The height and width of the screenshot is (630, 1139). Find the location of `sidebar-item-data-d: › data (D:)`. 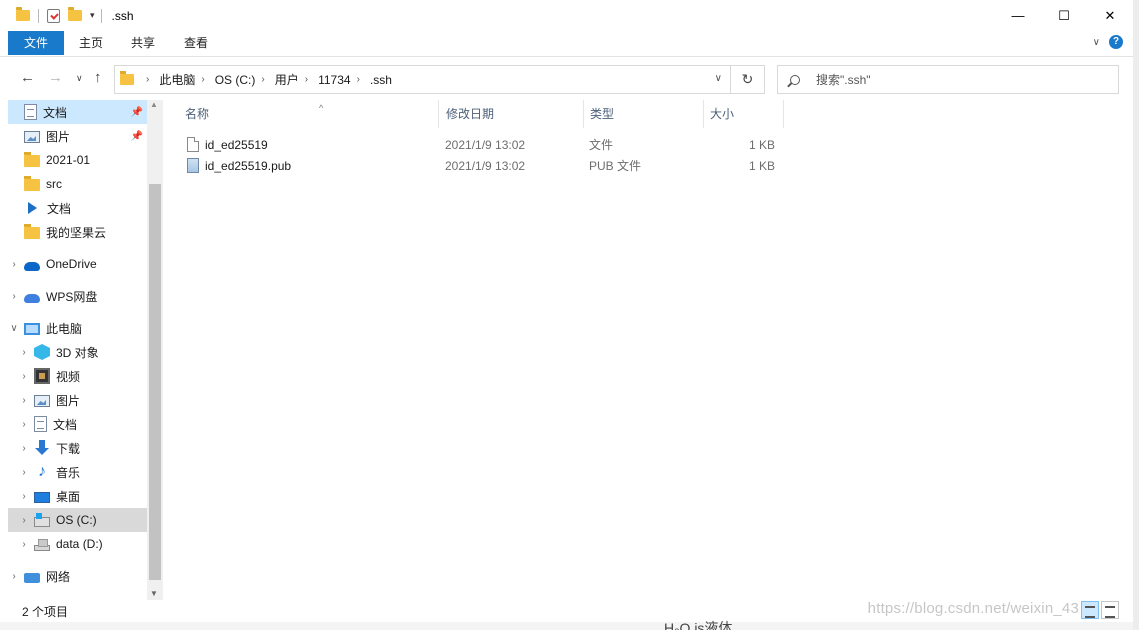

sidebar-item-data-d: › data (D:) is located at coordinates (77, 544).